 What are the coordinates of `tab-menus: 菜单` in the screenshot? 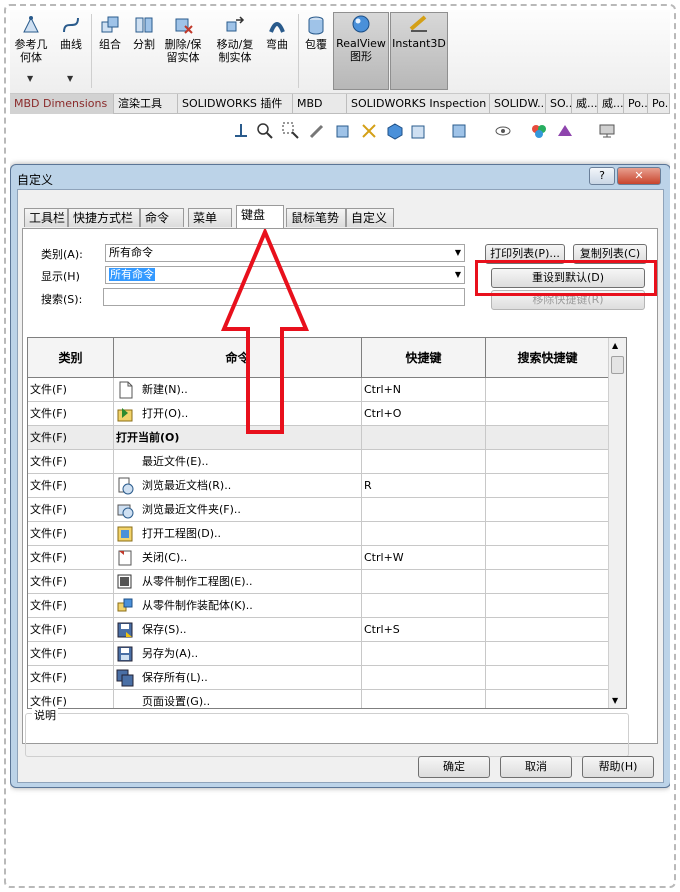 It's located at (210, 217).